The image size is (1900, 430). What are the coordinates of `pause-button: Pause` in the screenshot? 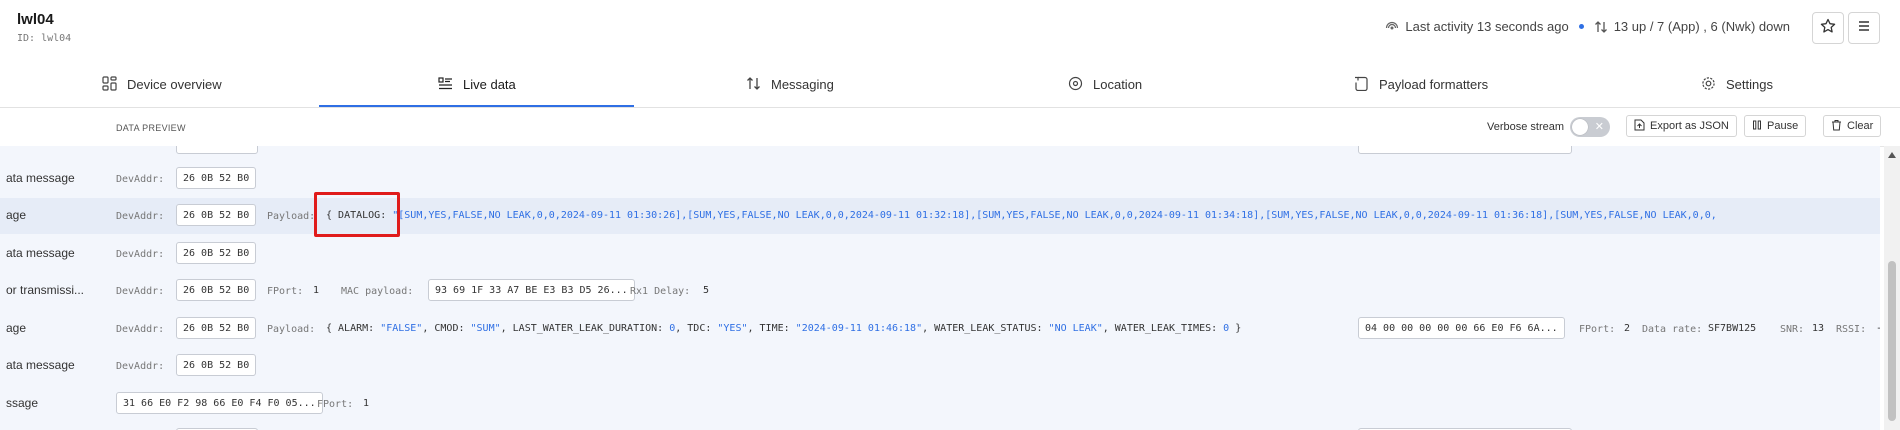 It's located at (1775, 126).